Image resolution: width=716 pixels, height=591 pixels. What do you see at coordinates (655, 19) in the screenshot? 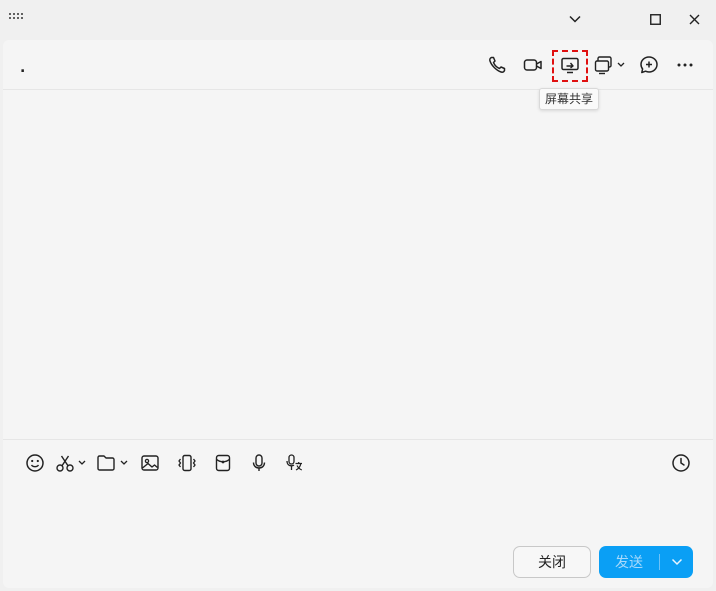
I see `maximize-icon` at bounding box center [655, 19].